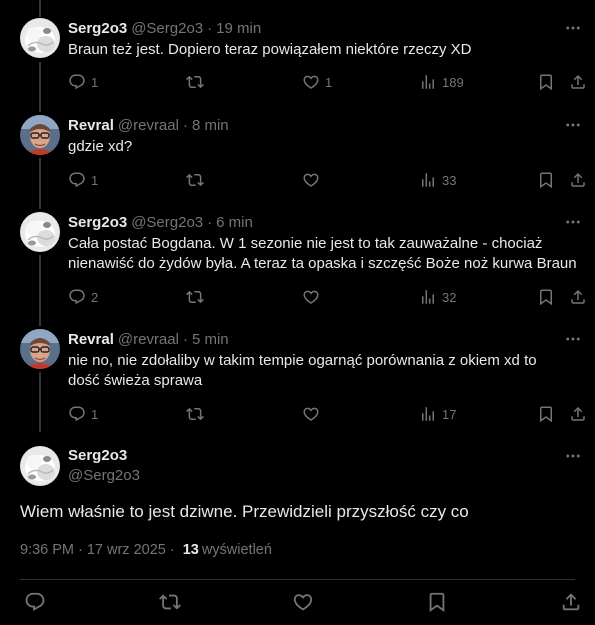 This screenshot has width=595, height=625. I want to click on action-bar: 1 1 189, so click(329, 82).